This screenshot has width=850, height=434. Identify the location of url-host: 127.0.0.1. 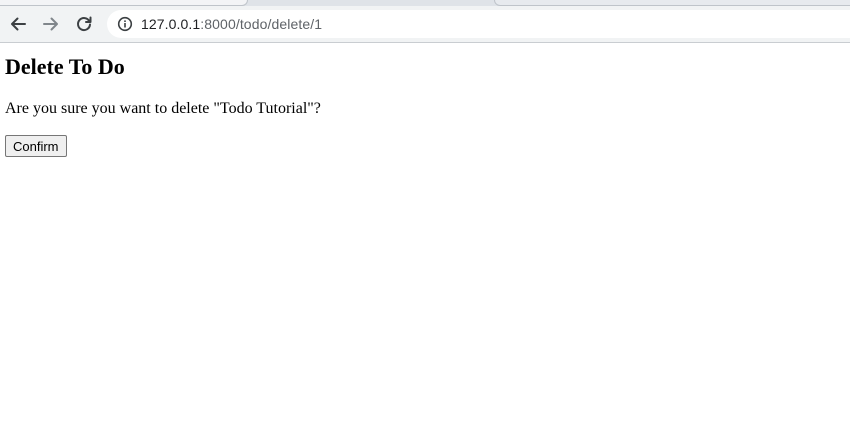
(171, 24).